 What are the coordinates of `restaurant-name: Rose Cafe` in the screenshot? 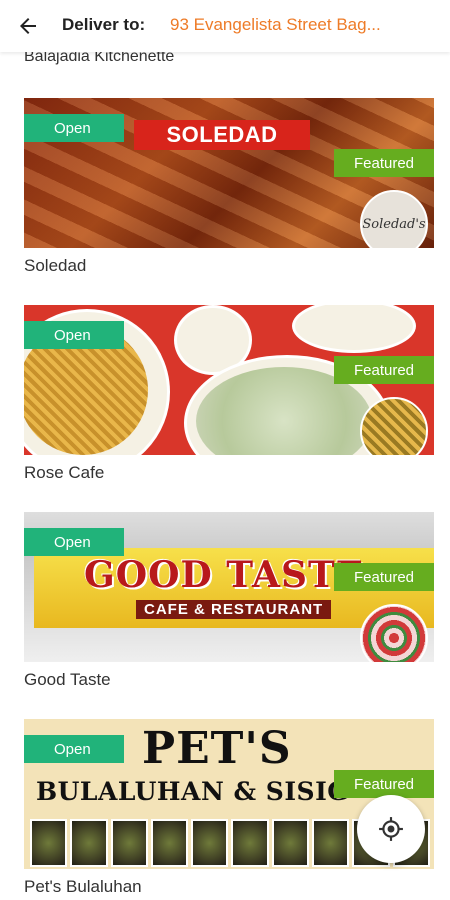 It's located at (229, 473).